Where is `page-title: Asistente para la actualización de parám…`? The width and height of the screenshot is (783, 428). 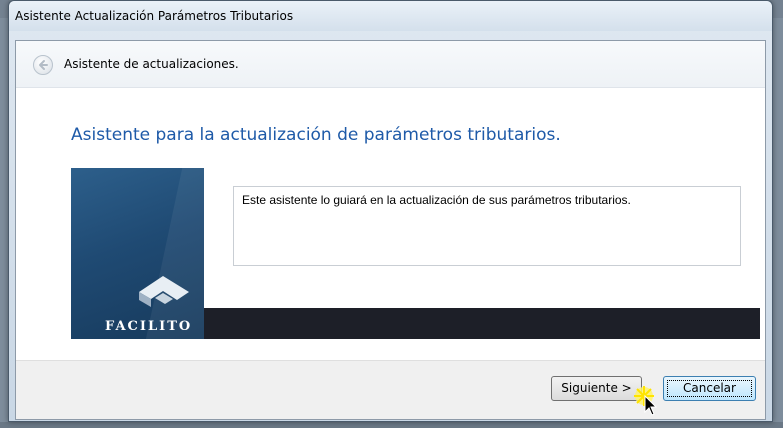 page-title: Asistente para la actualización de parám… is located at coordinates (316, 135).